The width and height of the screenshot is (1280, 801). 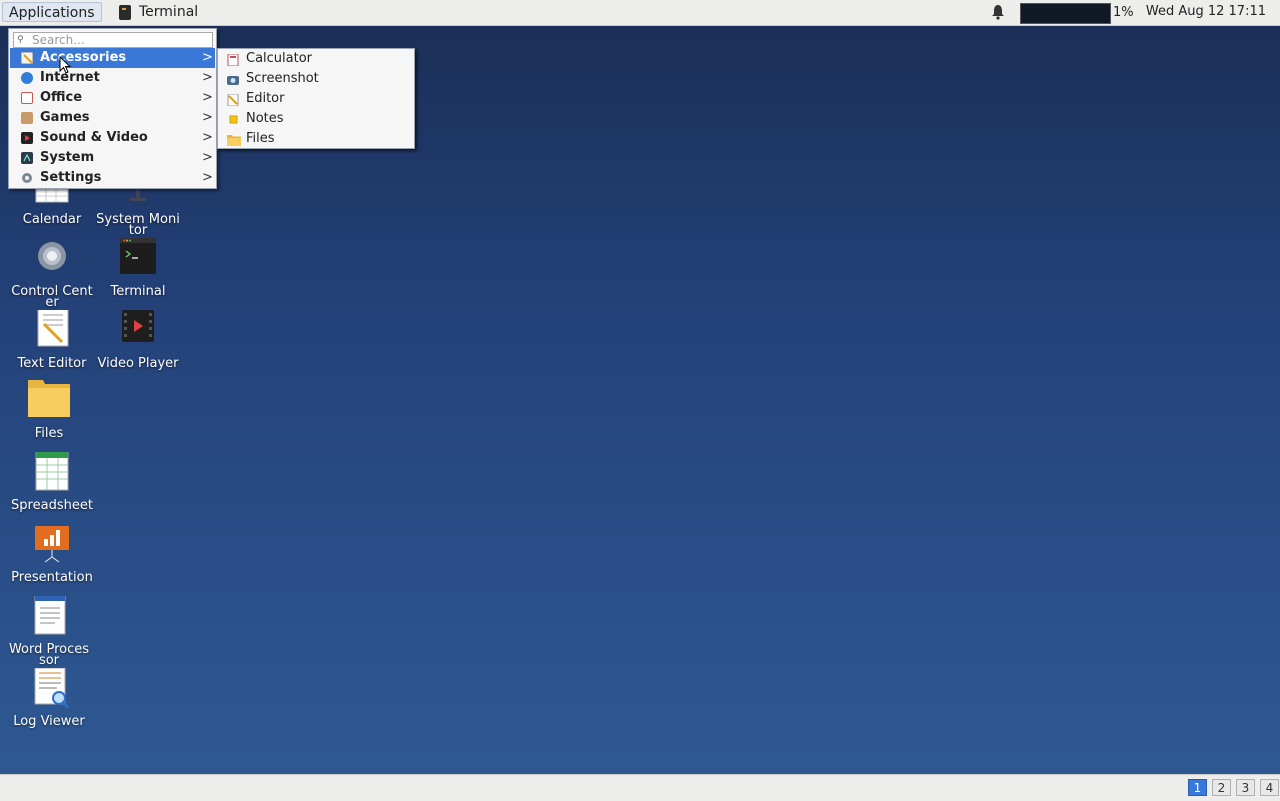 I want to click on desktop-icon-label: Presentation, so click(x=52, y=577).